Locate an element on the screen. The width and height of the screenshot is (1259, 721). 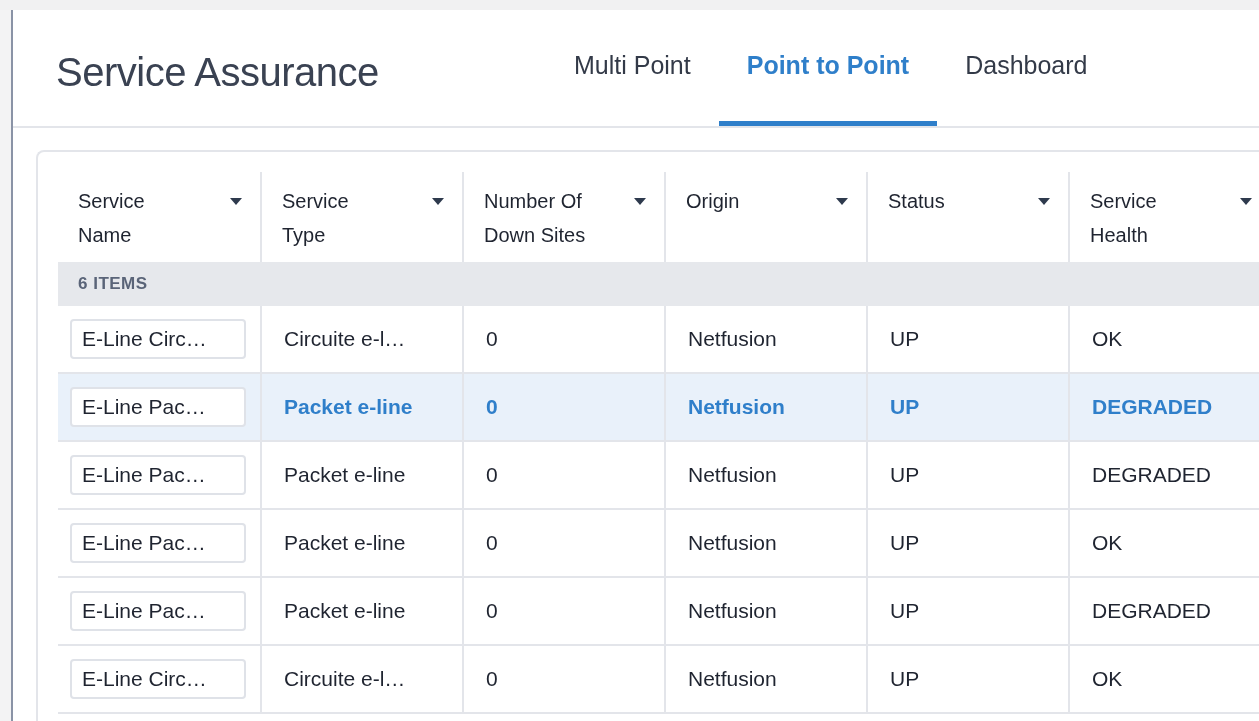
column-title: Service Type is located at coordinates (316, 218).